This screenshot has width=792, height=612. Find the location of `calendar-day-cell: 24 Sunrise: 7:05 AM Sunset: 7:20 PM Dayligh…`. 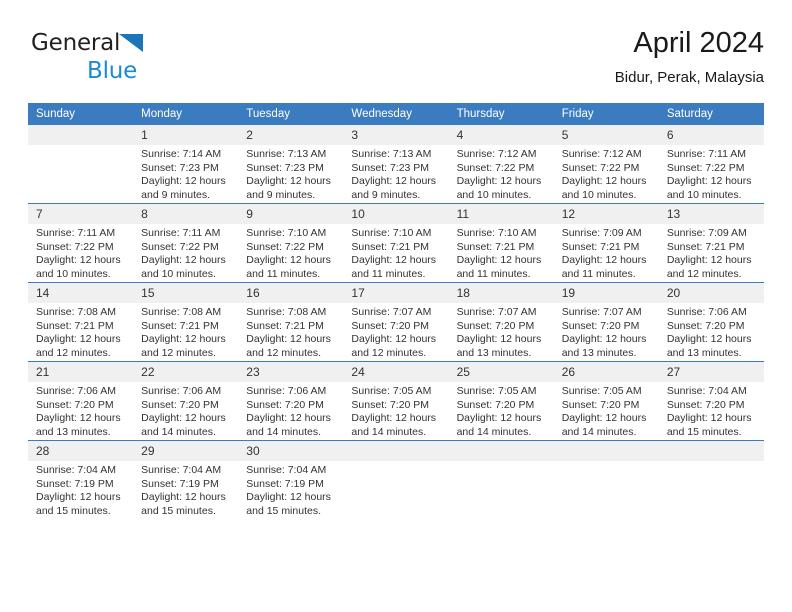

calendar-day-cell: 24 Sunrise: 7:05 AM Sunset: 7:20 PM Dayligh… is located at coordinates (396, 401).